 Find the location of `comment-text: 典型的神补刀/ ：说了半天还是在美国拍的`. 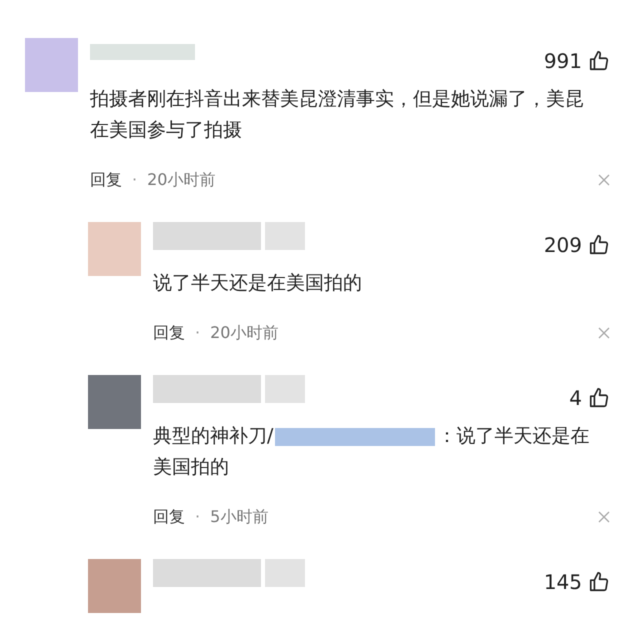

comment-text: 典型的神补刀/ ：说了半天还是在美国拍的 is located at coordinates (371, 452).